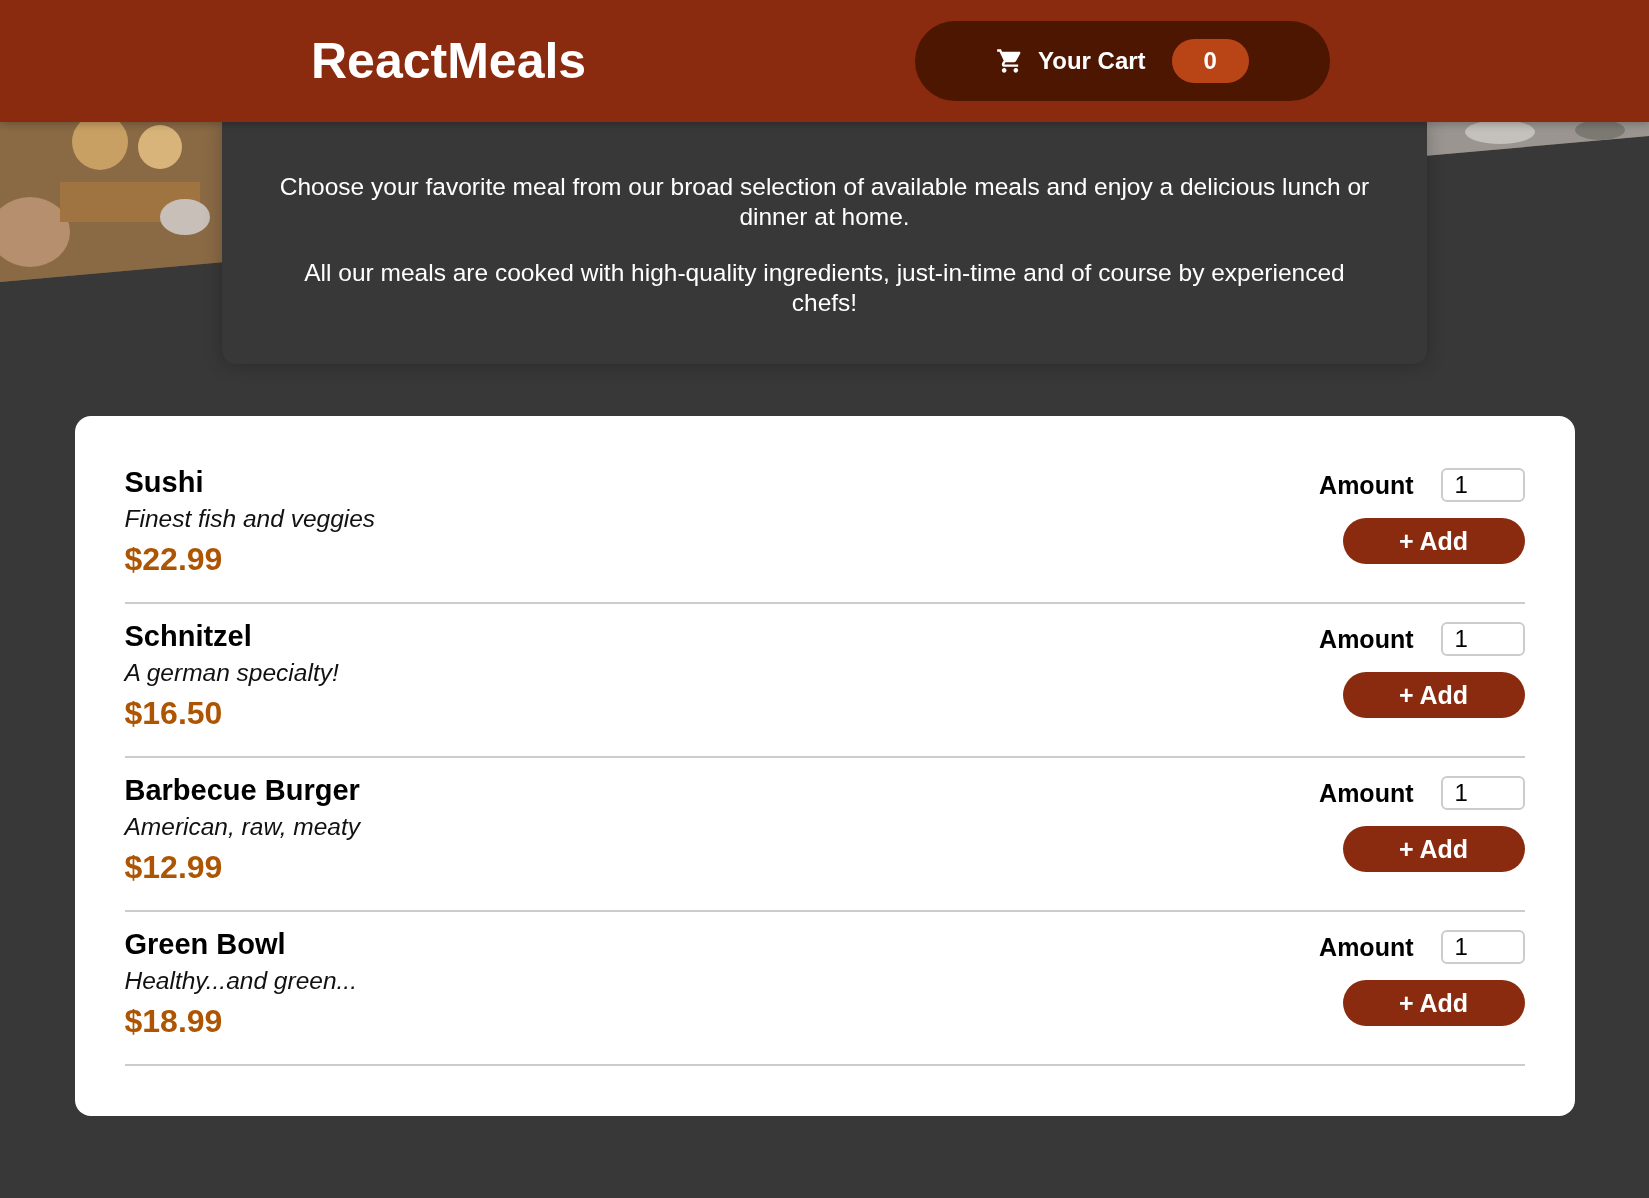 This screenshot has width=1649, height=1198. What do you see at coordinates (174, 559) in the screenshot?
I see `meal-price: $22.99` at bounding box center [174, 559].